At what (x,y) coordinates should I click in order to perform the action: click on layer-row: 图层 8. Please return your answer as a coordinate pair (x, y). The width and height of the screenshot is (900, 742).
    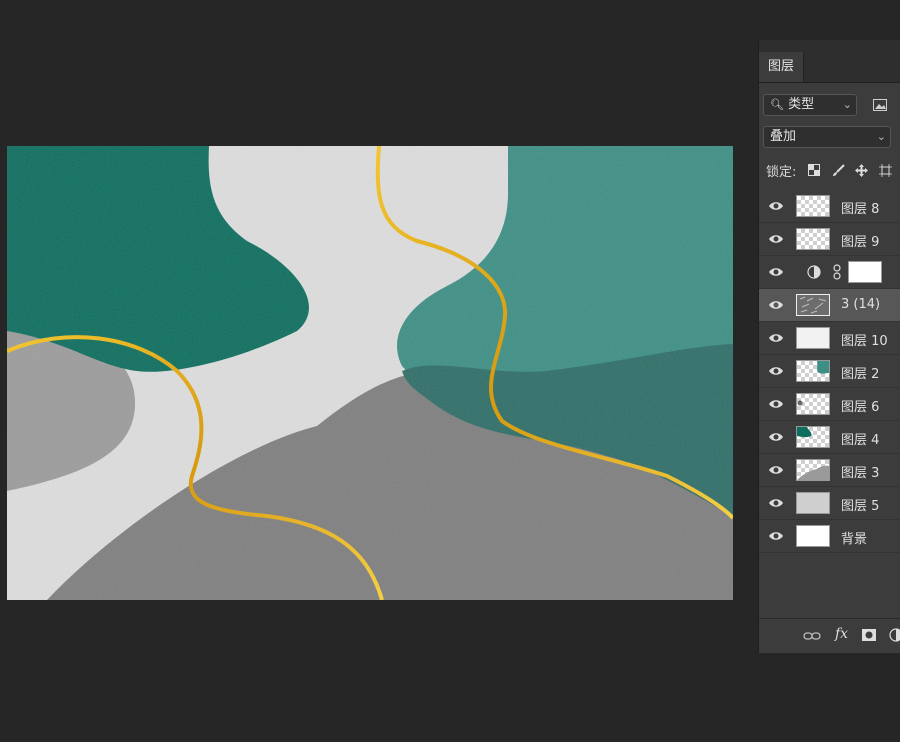
    Looking at the image, I should click on (829, 206).